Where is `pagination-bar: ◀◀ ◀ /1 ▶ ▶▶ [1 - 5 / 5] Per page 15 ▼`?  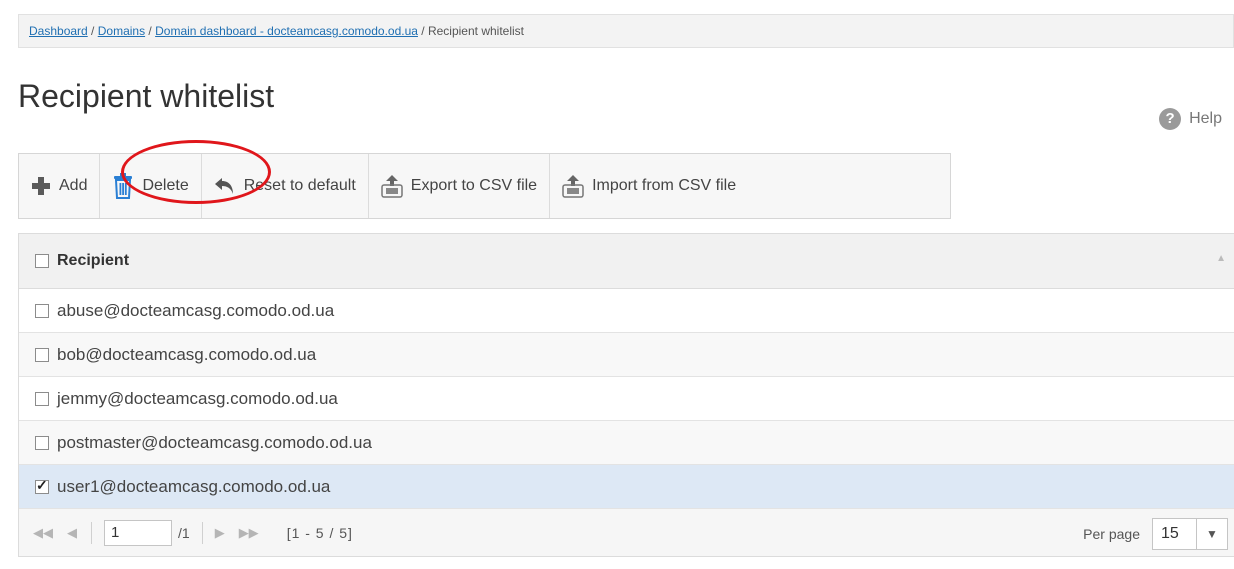
pagination-bar: ◀◀ ◀ /1 ▶ ▶▶ [1 - 5 / 5] Per page 15 ▼ is located at coordinates (626, 533).